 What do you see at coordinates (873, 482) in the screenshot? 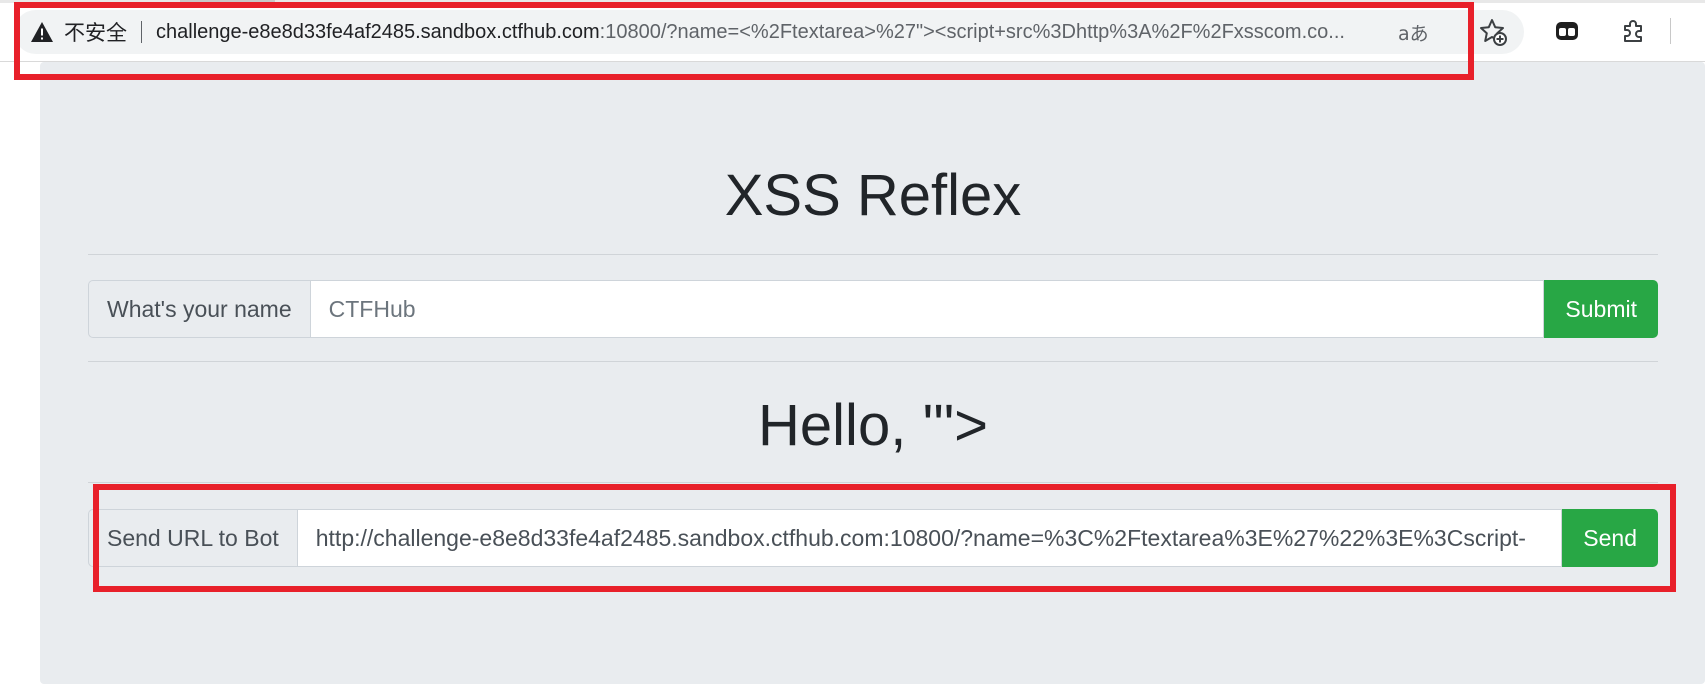
I see `divider-bottom` at bounding box center [873, 482].